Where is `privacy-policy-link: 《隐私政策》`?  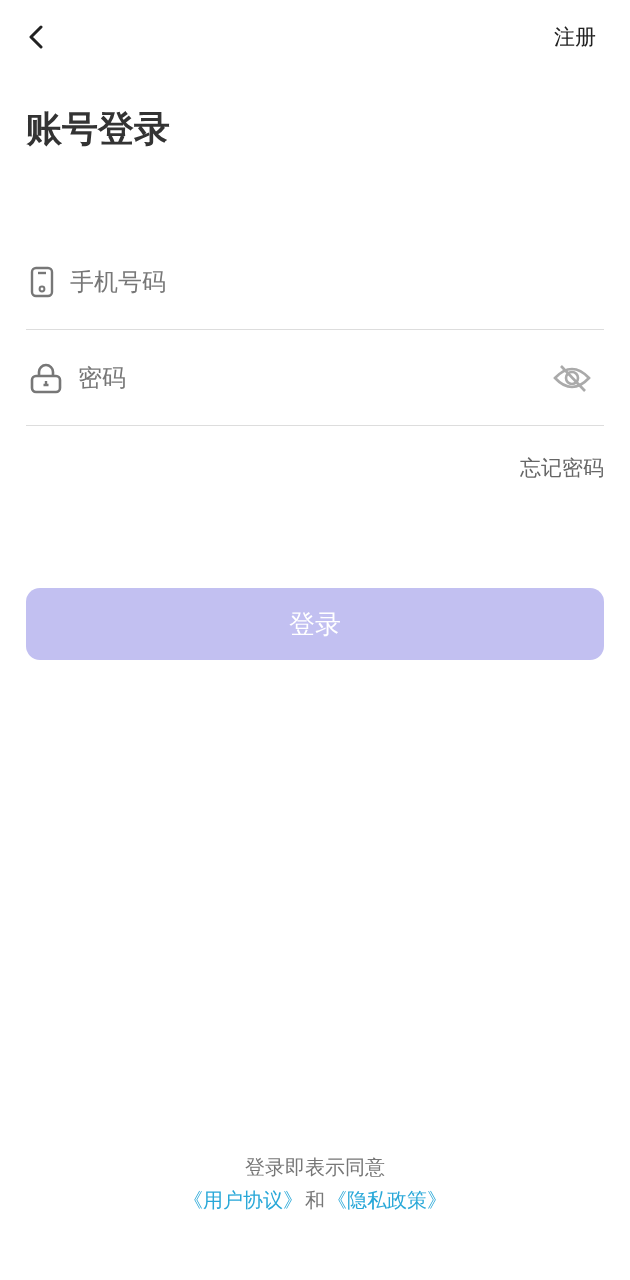 privacy-policy-link: 《隐私政策》 is located at coordinates (387, 1200).